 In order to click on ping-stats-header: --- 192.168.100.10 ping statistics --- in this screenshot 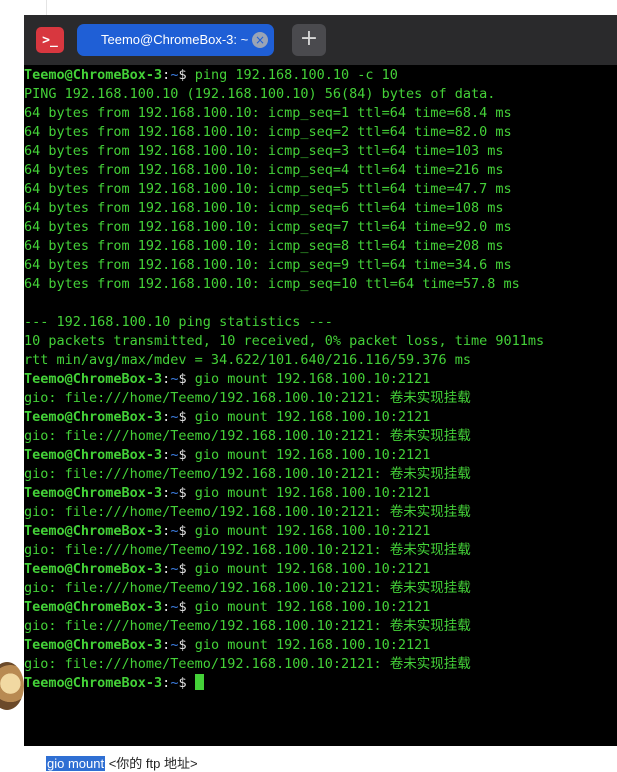, I will do `click(178, 322)`.